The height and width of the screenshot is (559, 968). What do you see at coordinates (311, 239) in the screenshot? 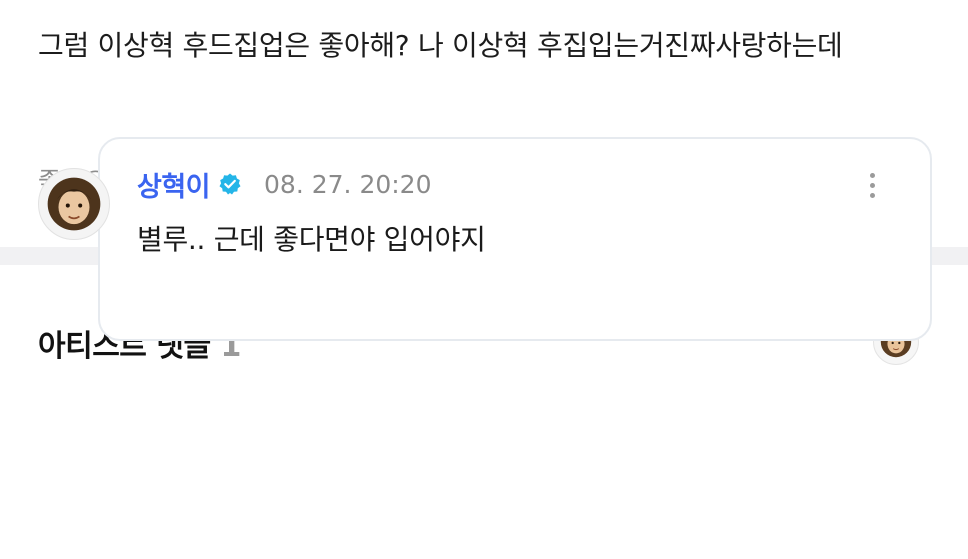
I see `comment-text: 별루.. 근데 좋다면야 입어야지` at bounding box center [311, 239].